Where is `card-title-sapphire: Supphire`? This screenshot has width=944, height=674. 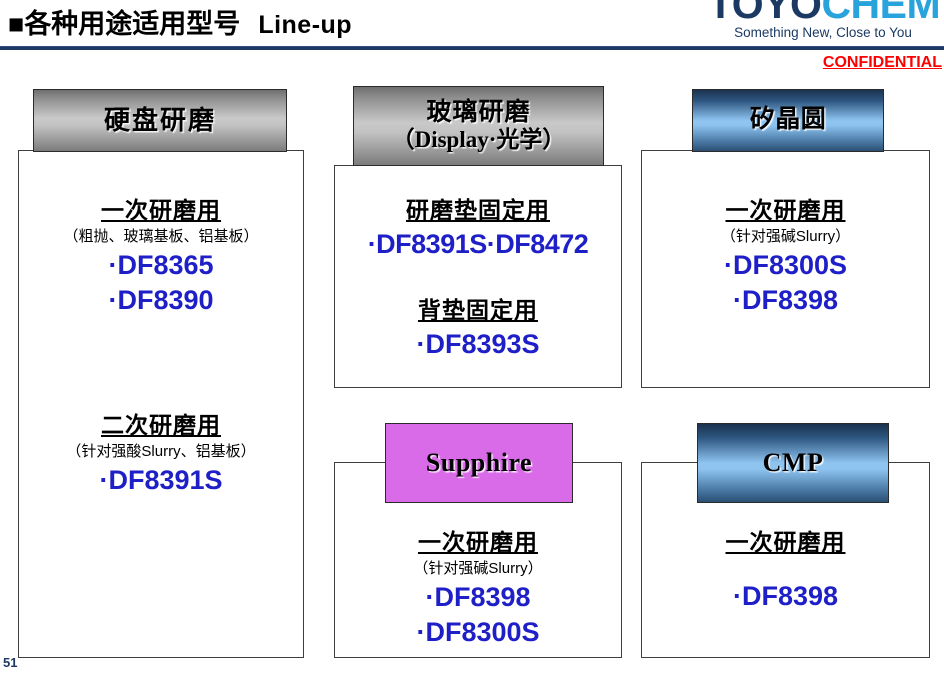 card-title-sapphire: Supphire is located at coordinates (479, 463).